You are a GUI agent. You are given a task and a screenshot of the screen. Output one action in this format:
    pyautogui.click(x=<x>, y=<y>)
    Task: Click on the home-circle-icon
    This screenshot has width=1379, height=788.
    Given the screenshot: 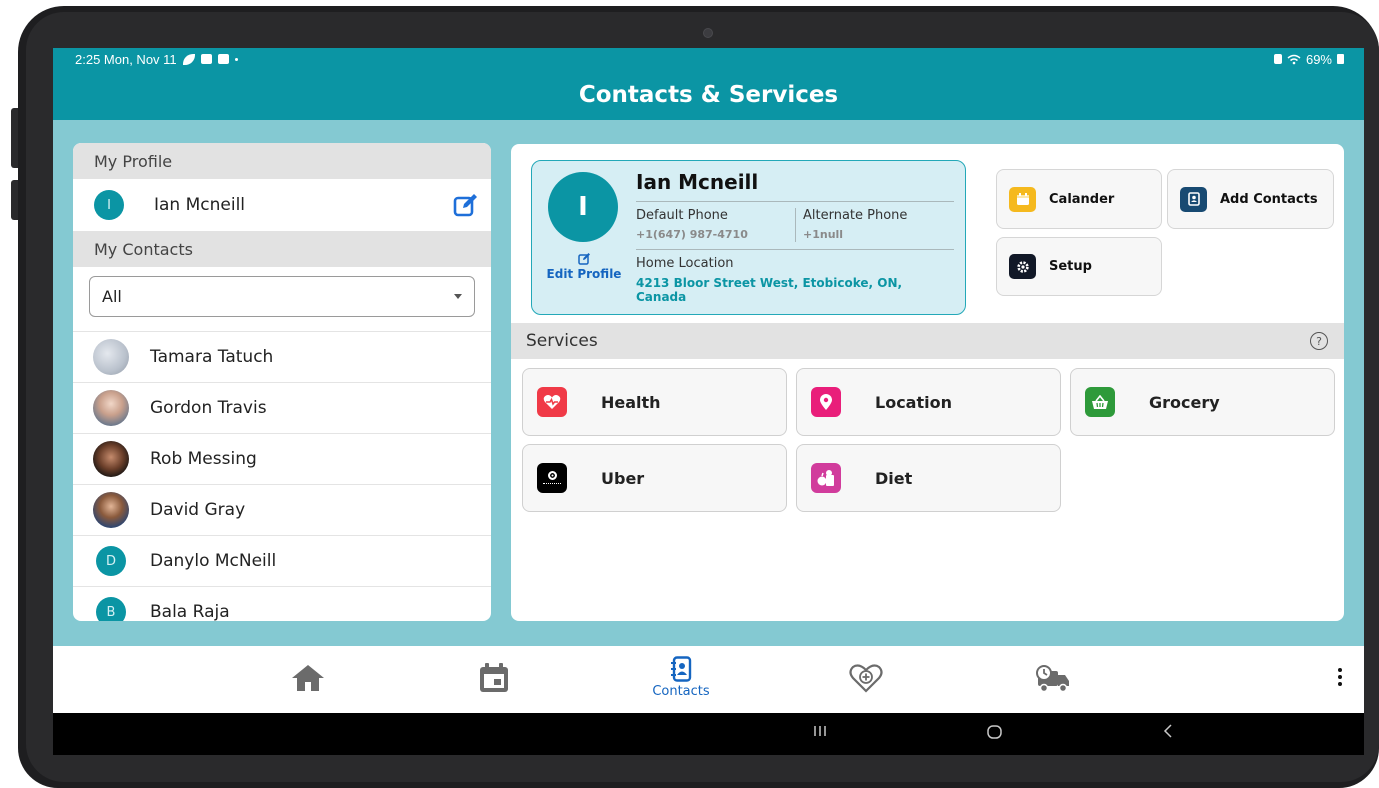 What is the action you would take?
    pyautogui.click(x=994, y=732)
    